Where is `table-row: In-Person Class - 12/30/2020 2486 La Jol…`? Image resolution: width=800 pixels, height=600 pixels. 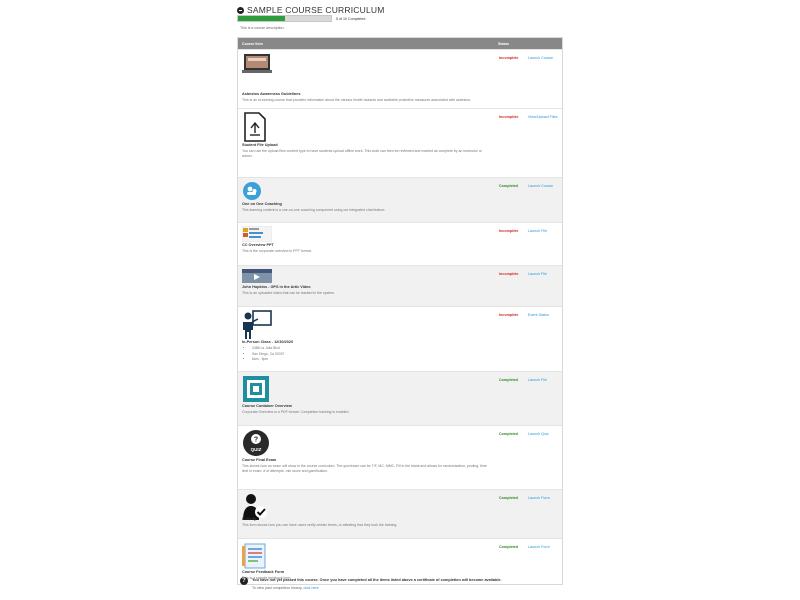
table-row: In-Person Class - 12/30/2020 2486 La Jol… is located at coordinates (400, 338).